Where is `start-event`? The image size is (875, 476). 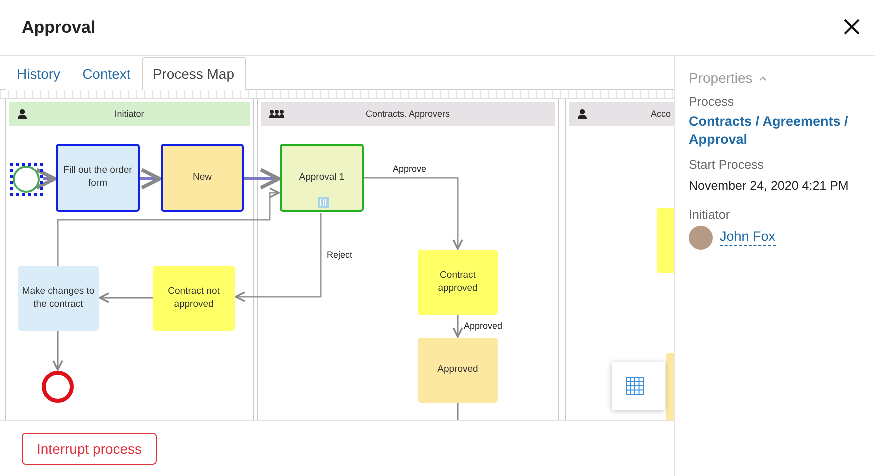
start-event is located at coordinates (26, 179).